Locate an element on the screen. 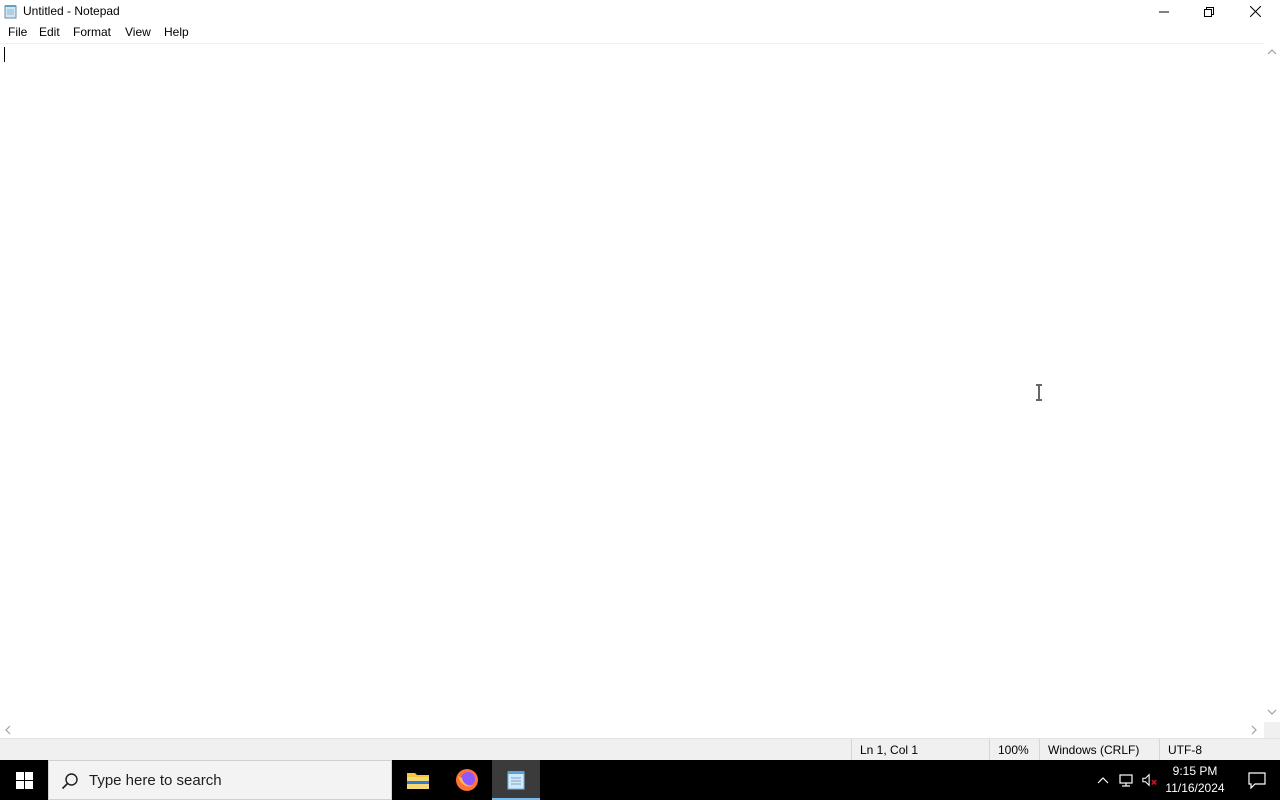 The width and height of the screenshot is (1280, 800). text-caret is located at coordinates (4, 54).